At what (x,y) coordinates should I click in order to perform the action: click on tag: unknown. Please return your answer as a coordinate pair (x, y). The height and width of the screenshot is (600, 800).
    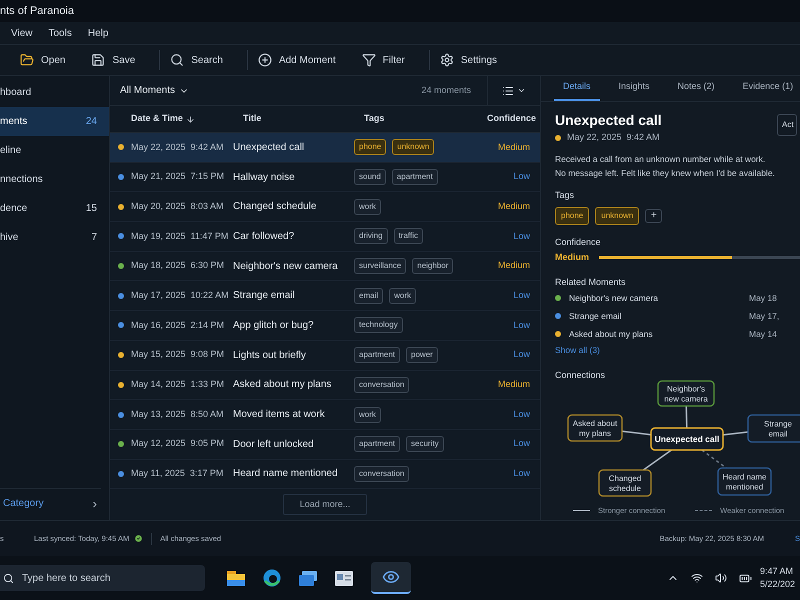
    Looking at the image, I should click on (617, 215).